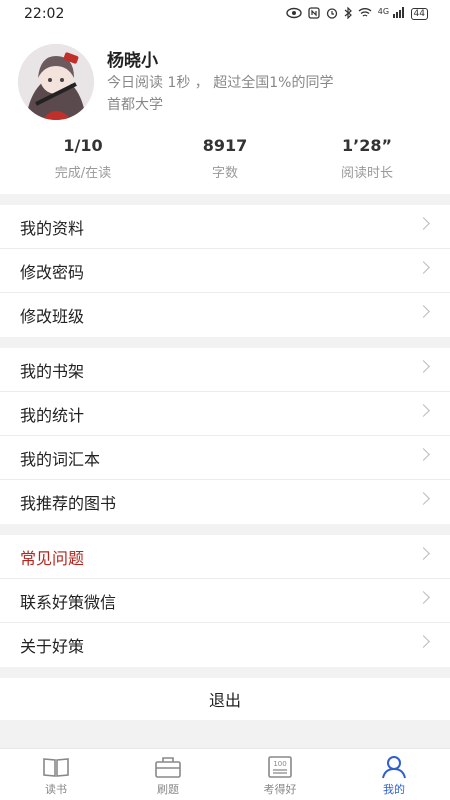 The width and height of the screenshot is (450, 800). Describe the element at coordinates (52, 558) in the screenshot. I see `menu-item-label: 常见问题` at that location.